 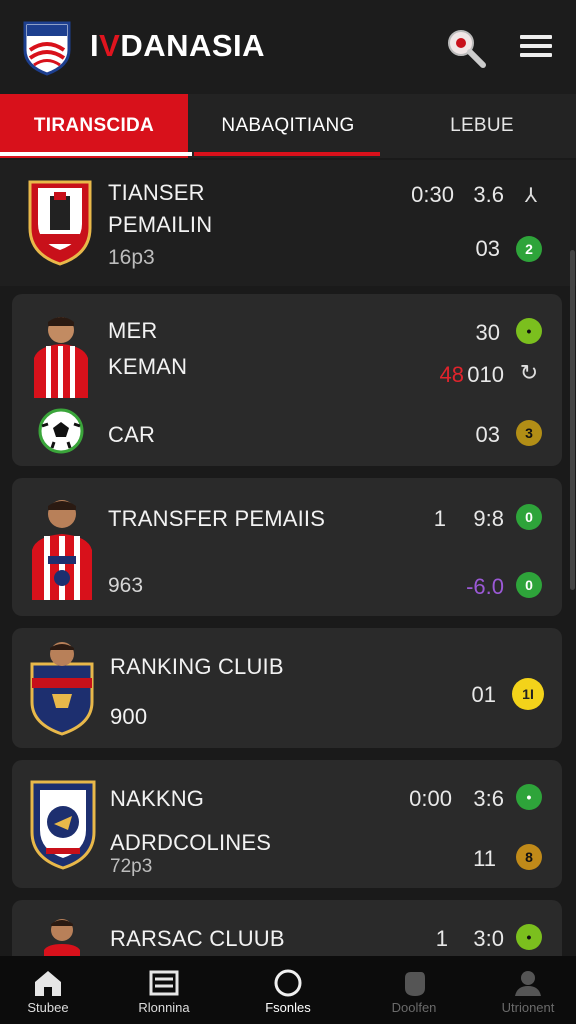 I want to click on item-value: 3:0, so click(x=488, y=938).